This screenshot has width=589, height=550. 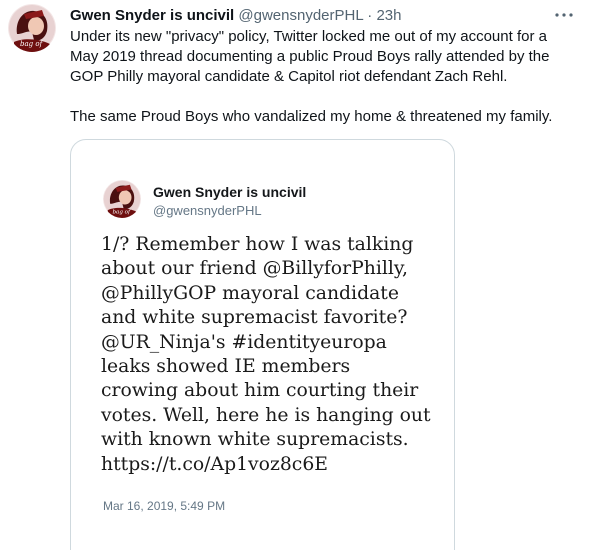 What do you see at coordinates (388, 15) in the screenshot?
I see `tweet-time: 23h` at bounding box center [388, 15].